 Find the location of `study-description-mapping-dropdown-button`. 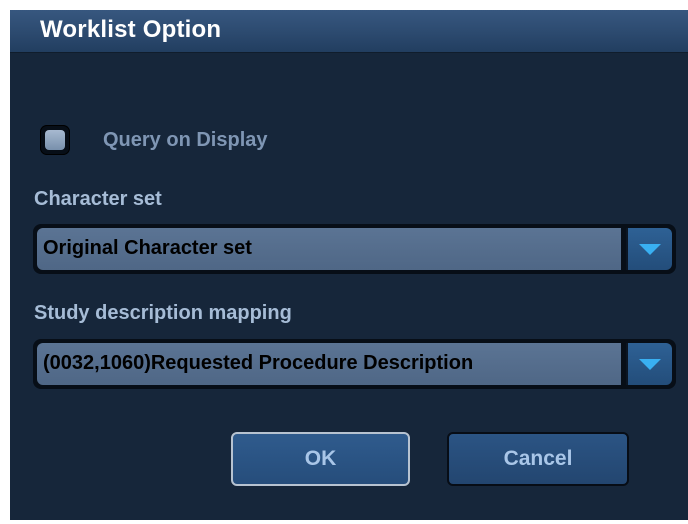

study-description-mapping-dropdown-button is located at coordinates (649, 364).